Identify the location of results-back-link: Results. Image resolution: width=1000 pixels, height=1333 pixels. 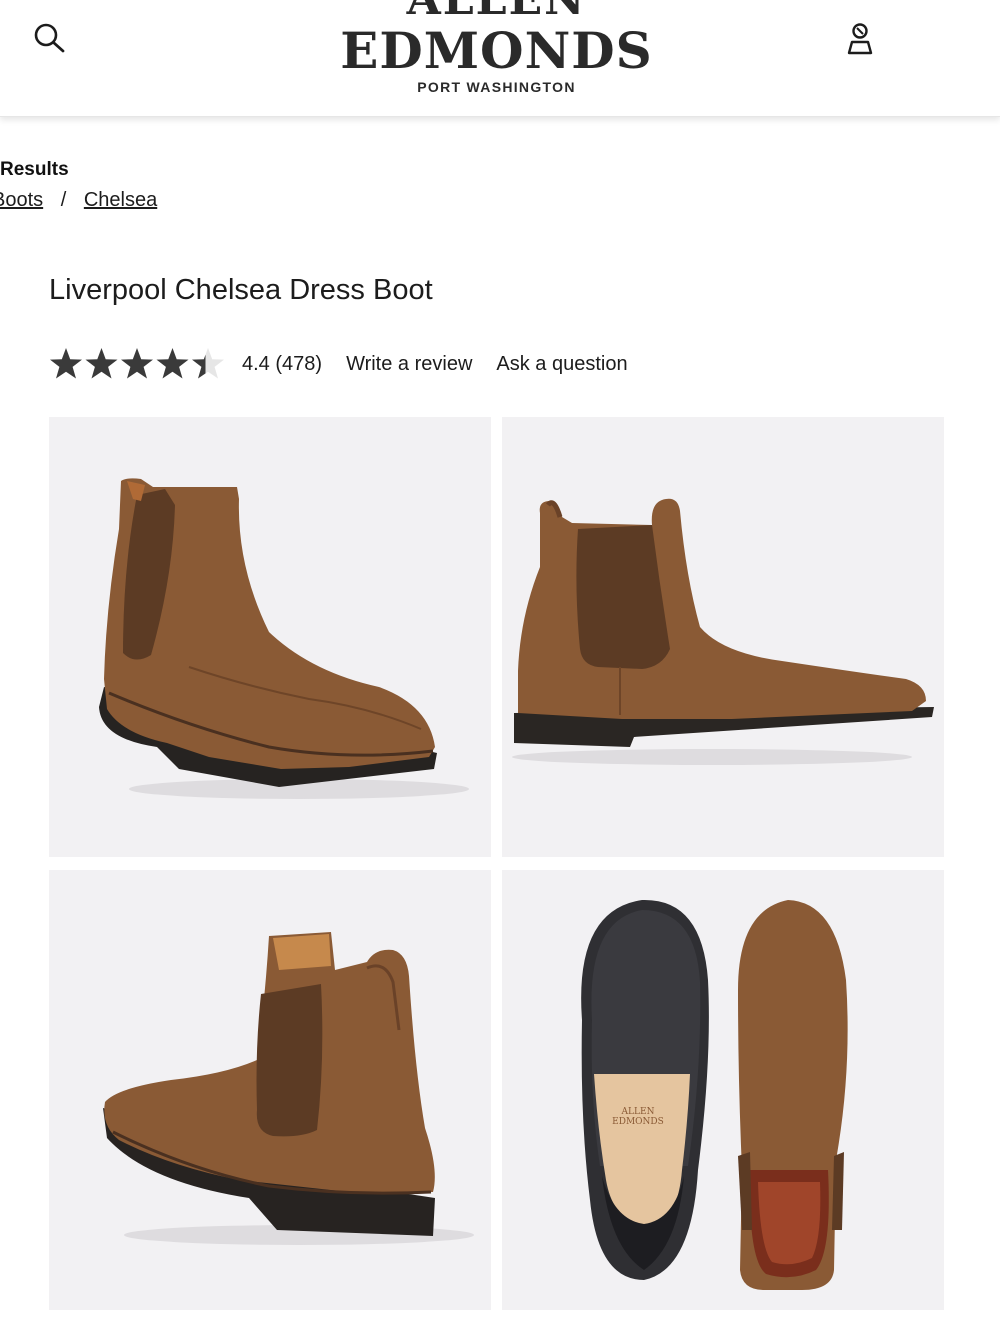
(34, 170).